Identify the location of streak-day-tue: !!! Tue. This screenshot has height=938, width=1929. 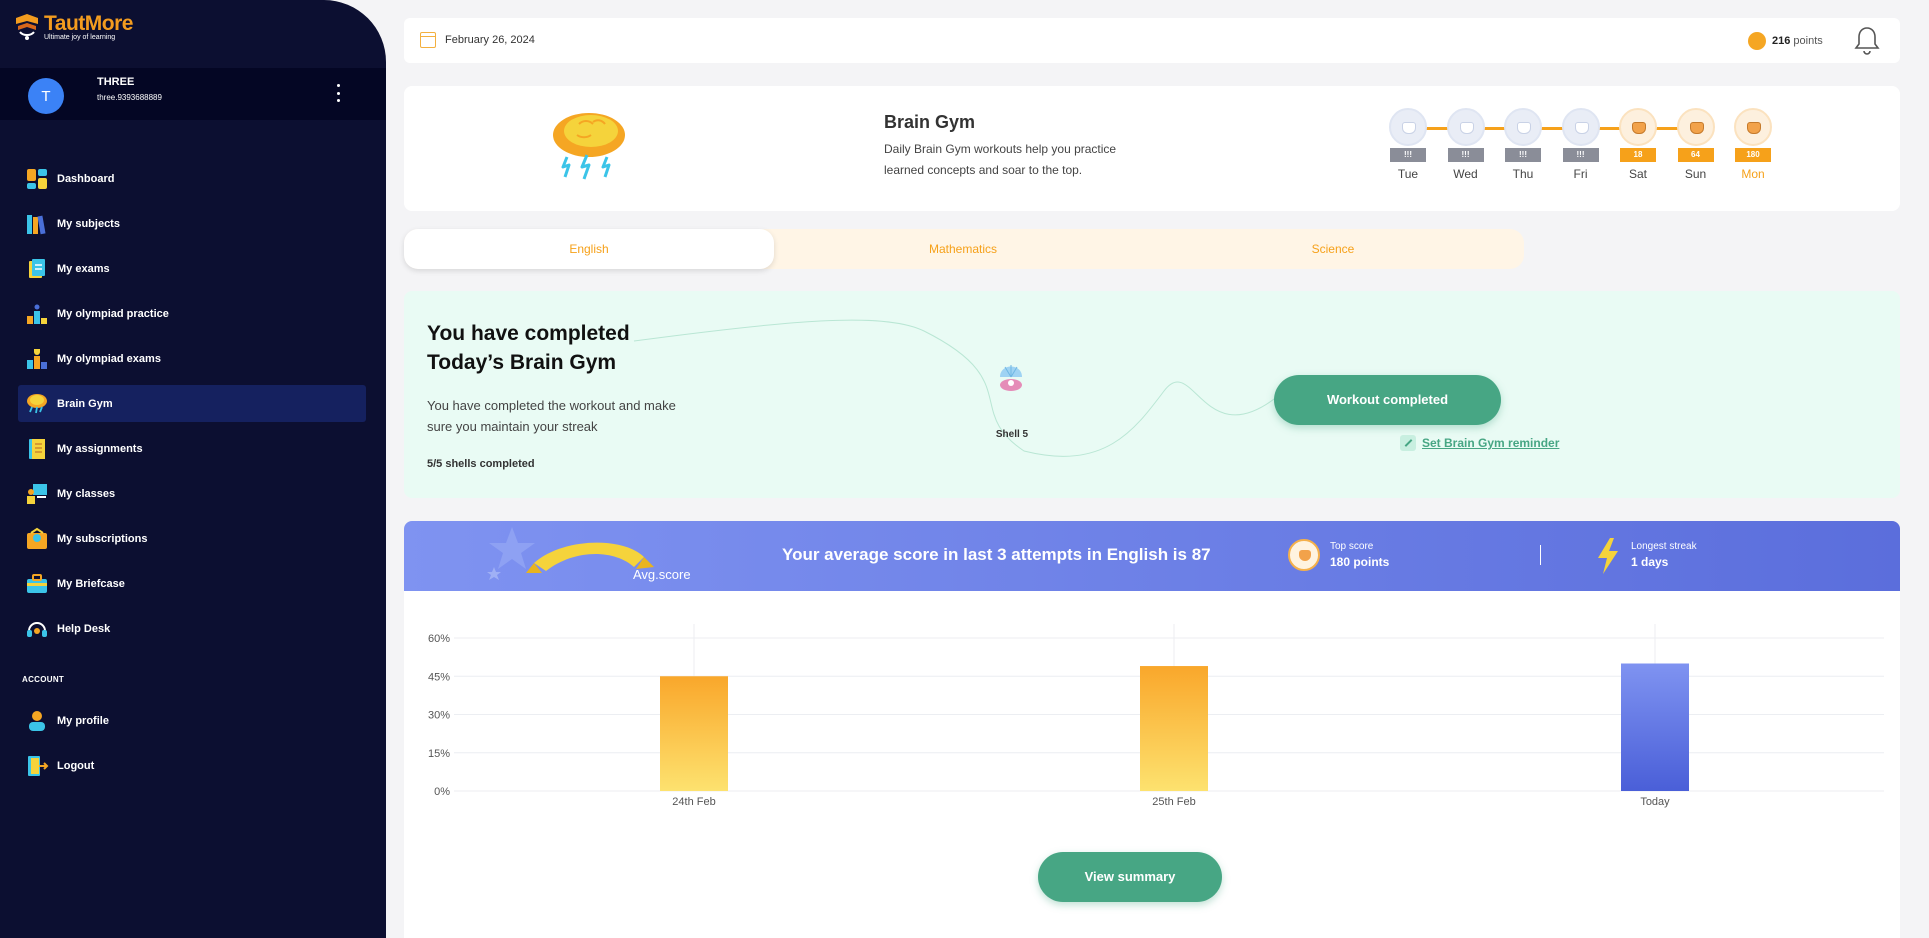
(1408, 144).